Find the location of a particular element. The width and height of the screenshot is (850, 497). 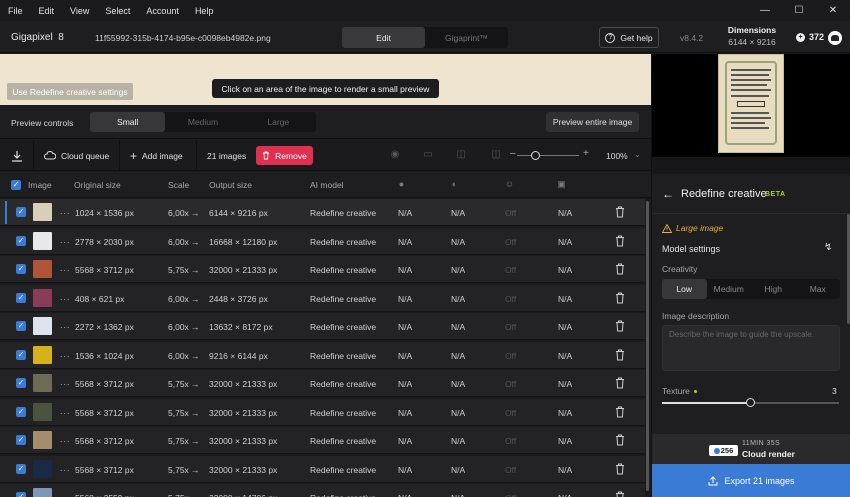

maximize-icon: ☐ is located at coordinates (799, 10).